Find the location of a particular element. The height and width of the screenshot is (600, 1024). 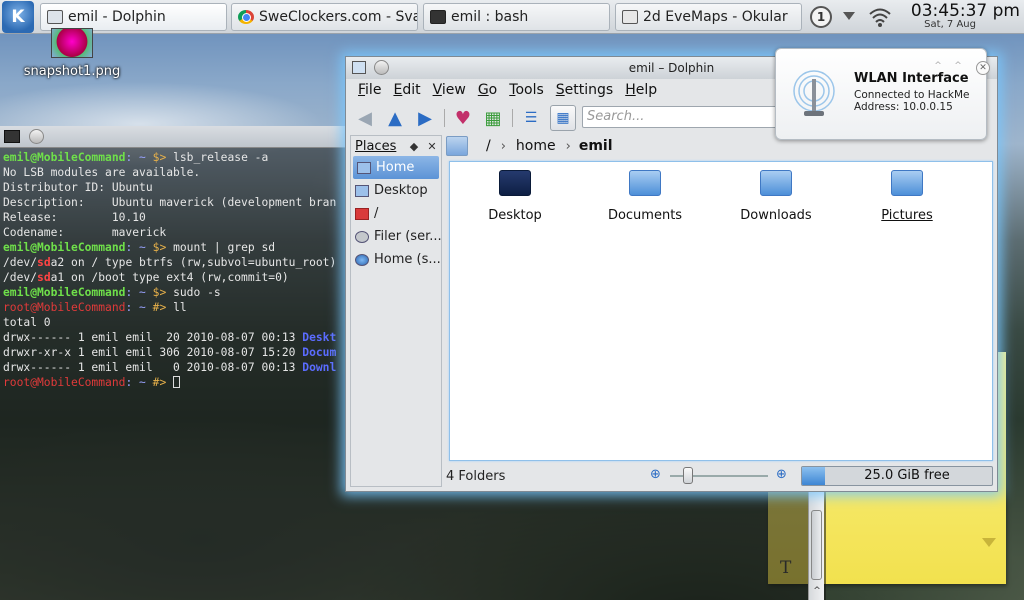

close-panel-icon: ✕ is located at coordinates (432, 146).